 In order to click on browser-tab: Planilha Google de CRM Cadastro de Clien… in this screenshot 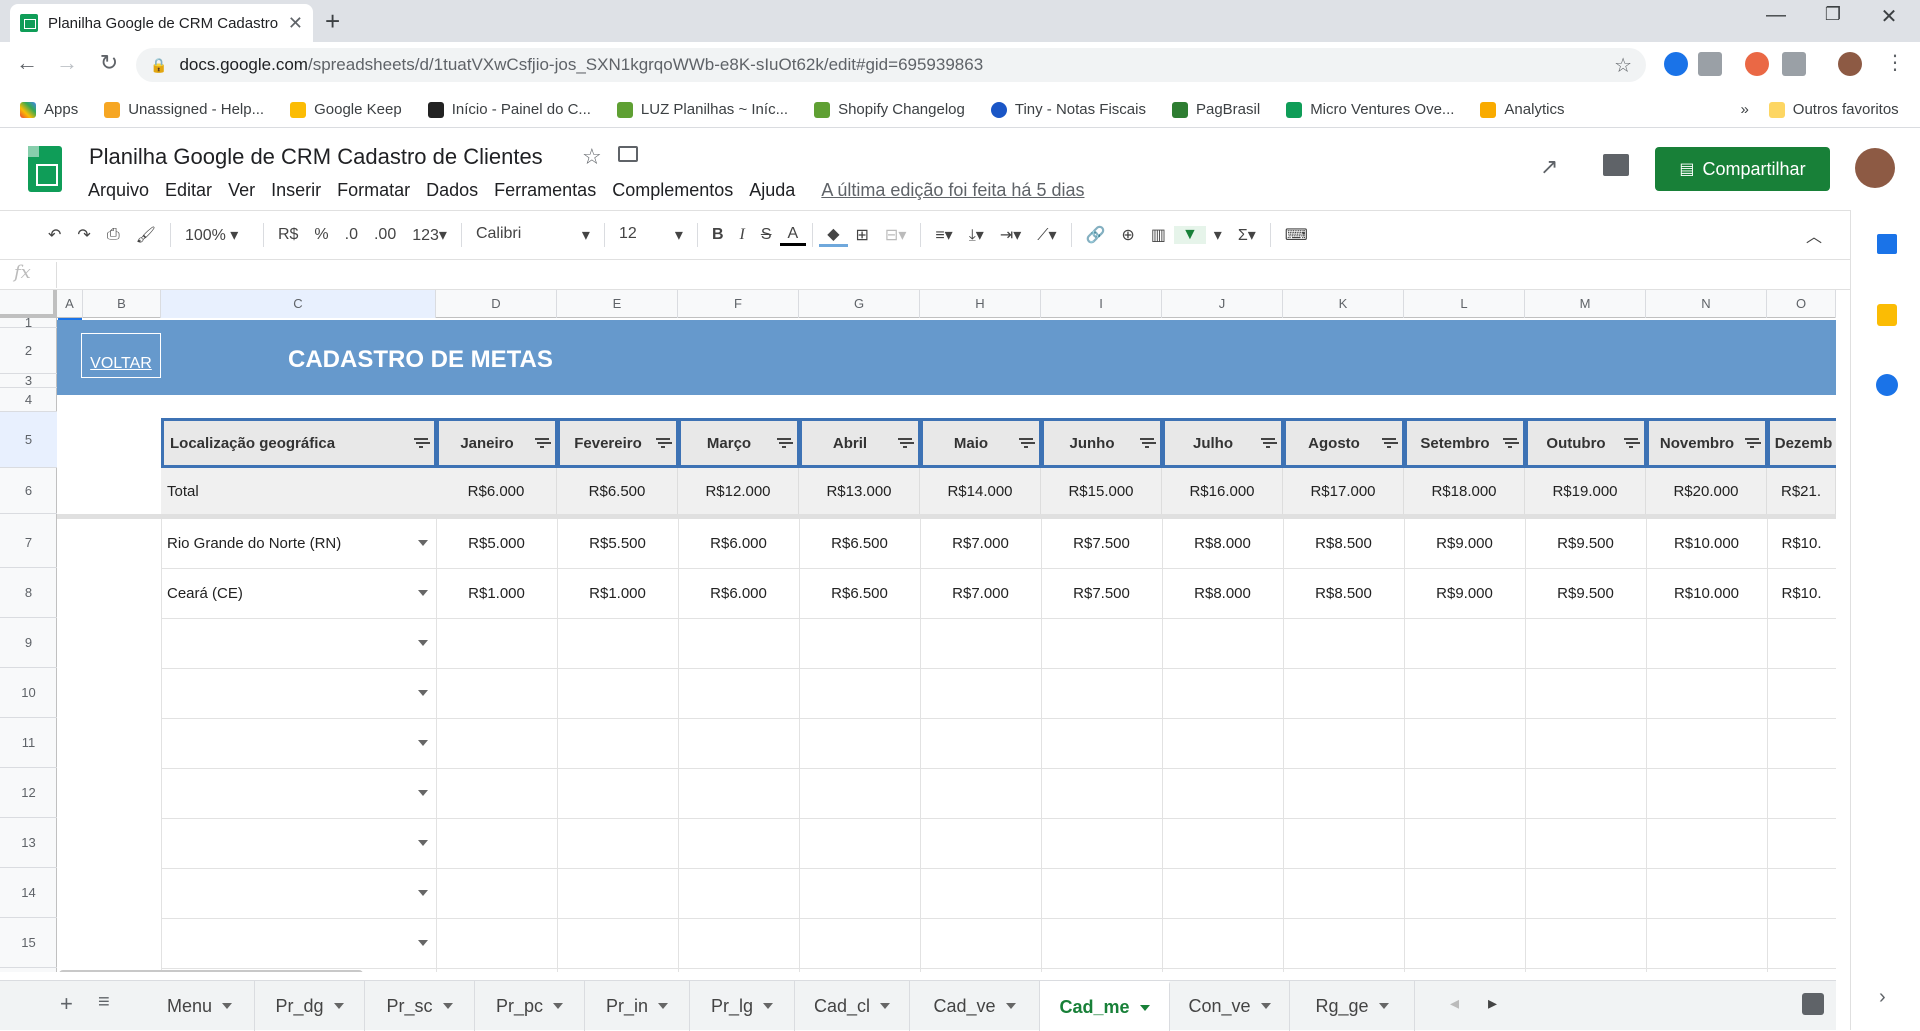, I will do `click(161, 23)`.